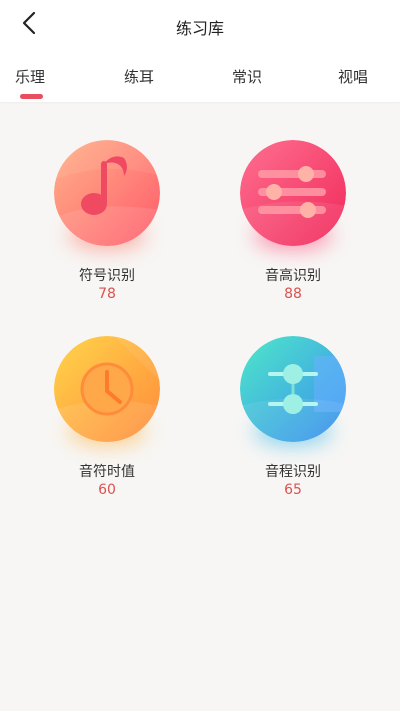  I want to click on category-card-pitch-recognition: 音高识别 88, so click(293, 225).